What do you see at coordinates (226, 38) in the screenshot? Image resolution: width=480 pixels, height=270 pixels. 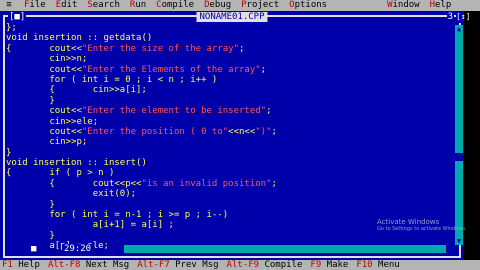 I see `code-line: void insertion :: getdata()` at bounding box center [226, 38].